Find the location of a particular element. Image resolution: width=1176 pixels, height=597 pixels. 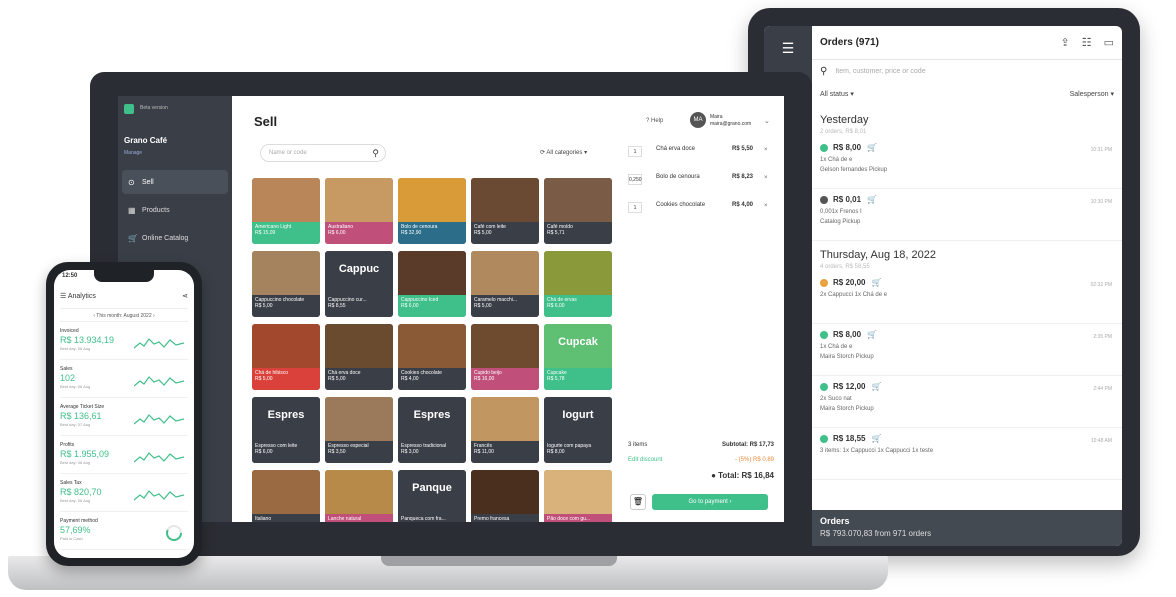

share-icon: ⇪ is located at coordinates (1065, 42).